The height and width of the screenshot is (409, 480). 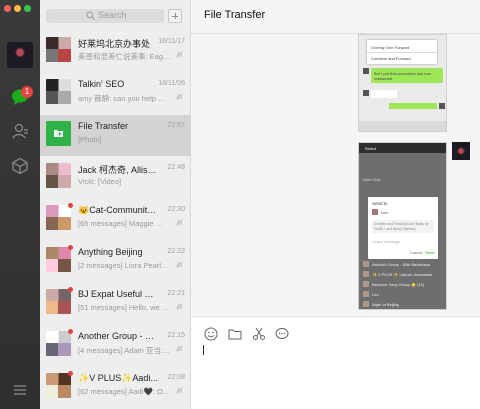 What do you see at coordinates (171, 83) in the screenshot?
I see `chat-time: 18/11/06` at bounding box center [171, 83].